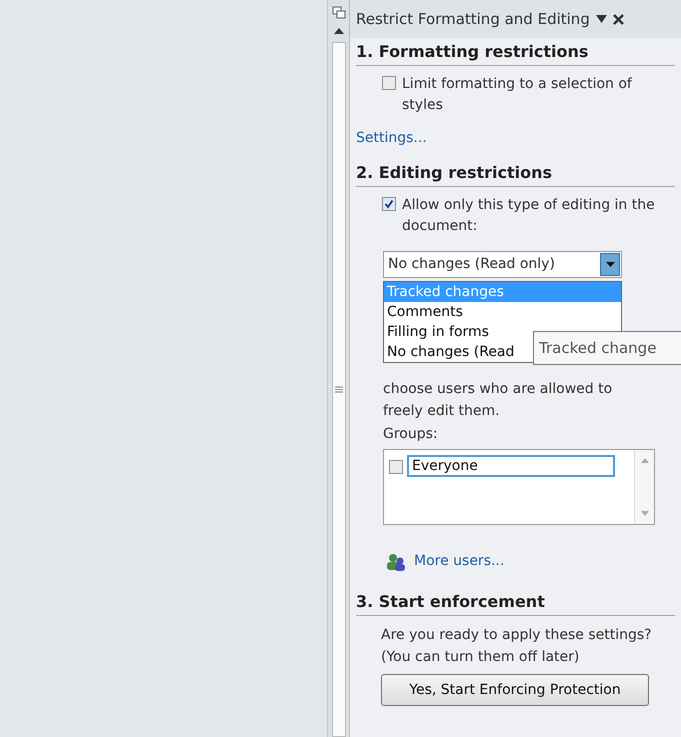 The width and height of the screenshot is (681, 737). Describe the element at coordinates (502, 264) in the screenshot. I see `editing-type-dropdown: No changes (Read only)` at that location.